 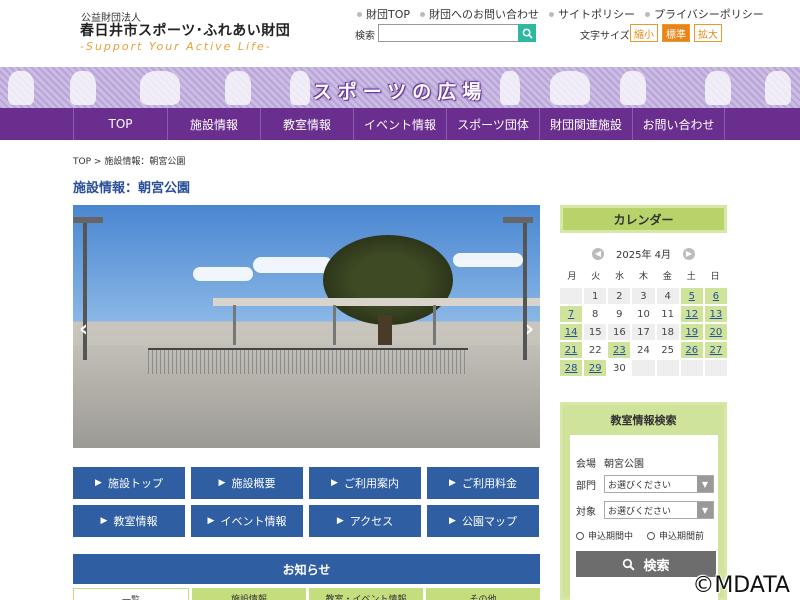 What do you see at coordinates (678, 124) in the screenshot?
I see `nav-contact: お問い合わせ` at bounding box center [678, 124].